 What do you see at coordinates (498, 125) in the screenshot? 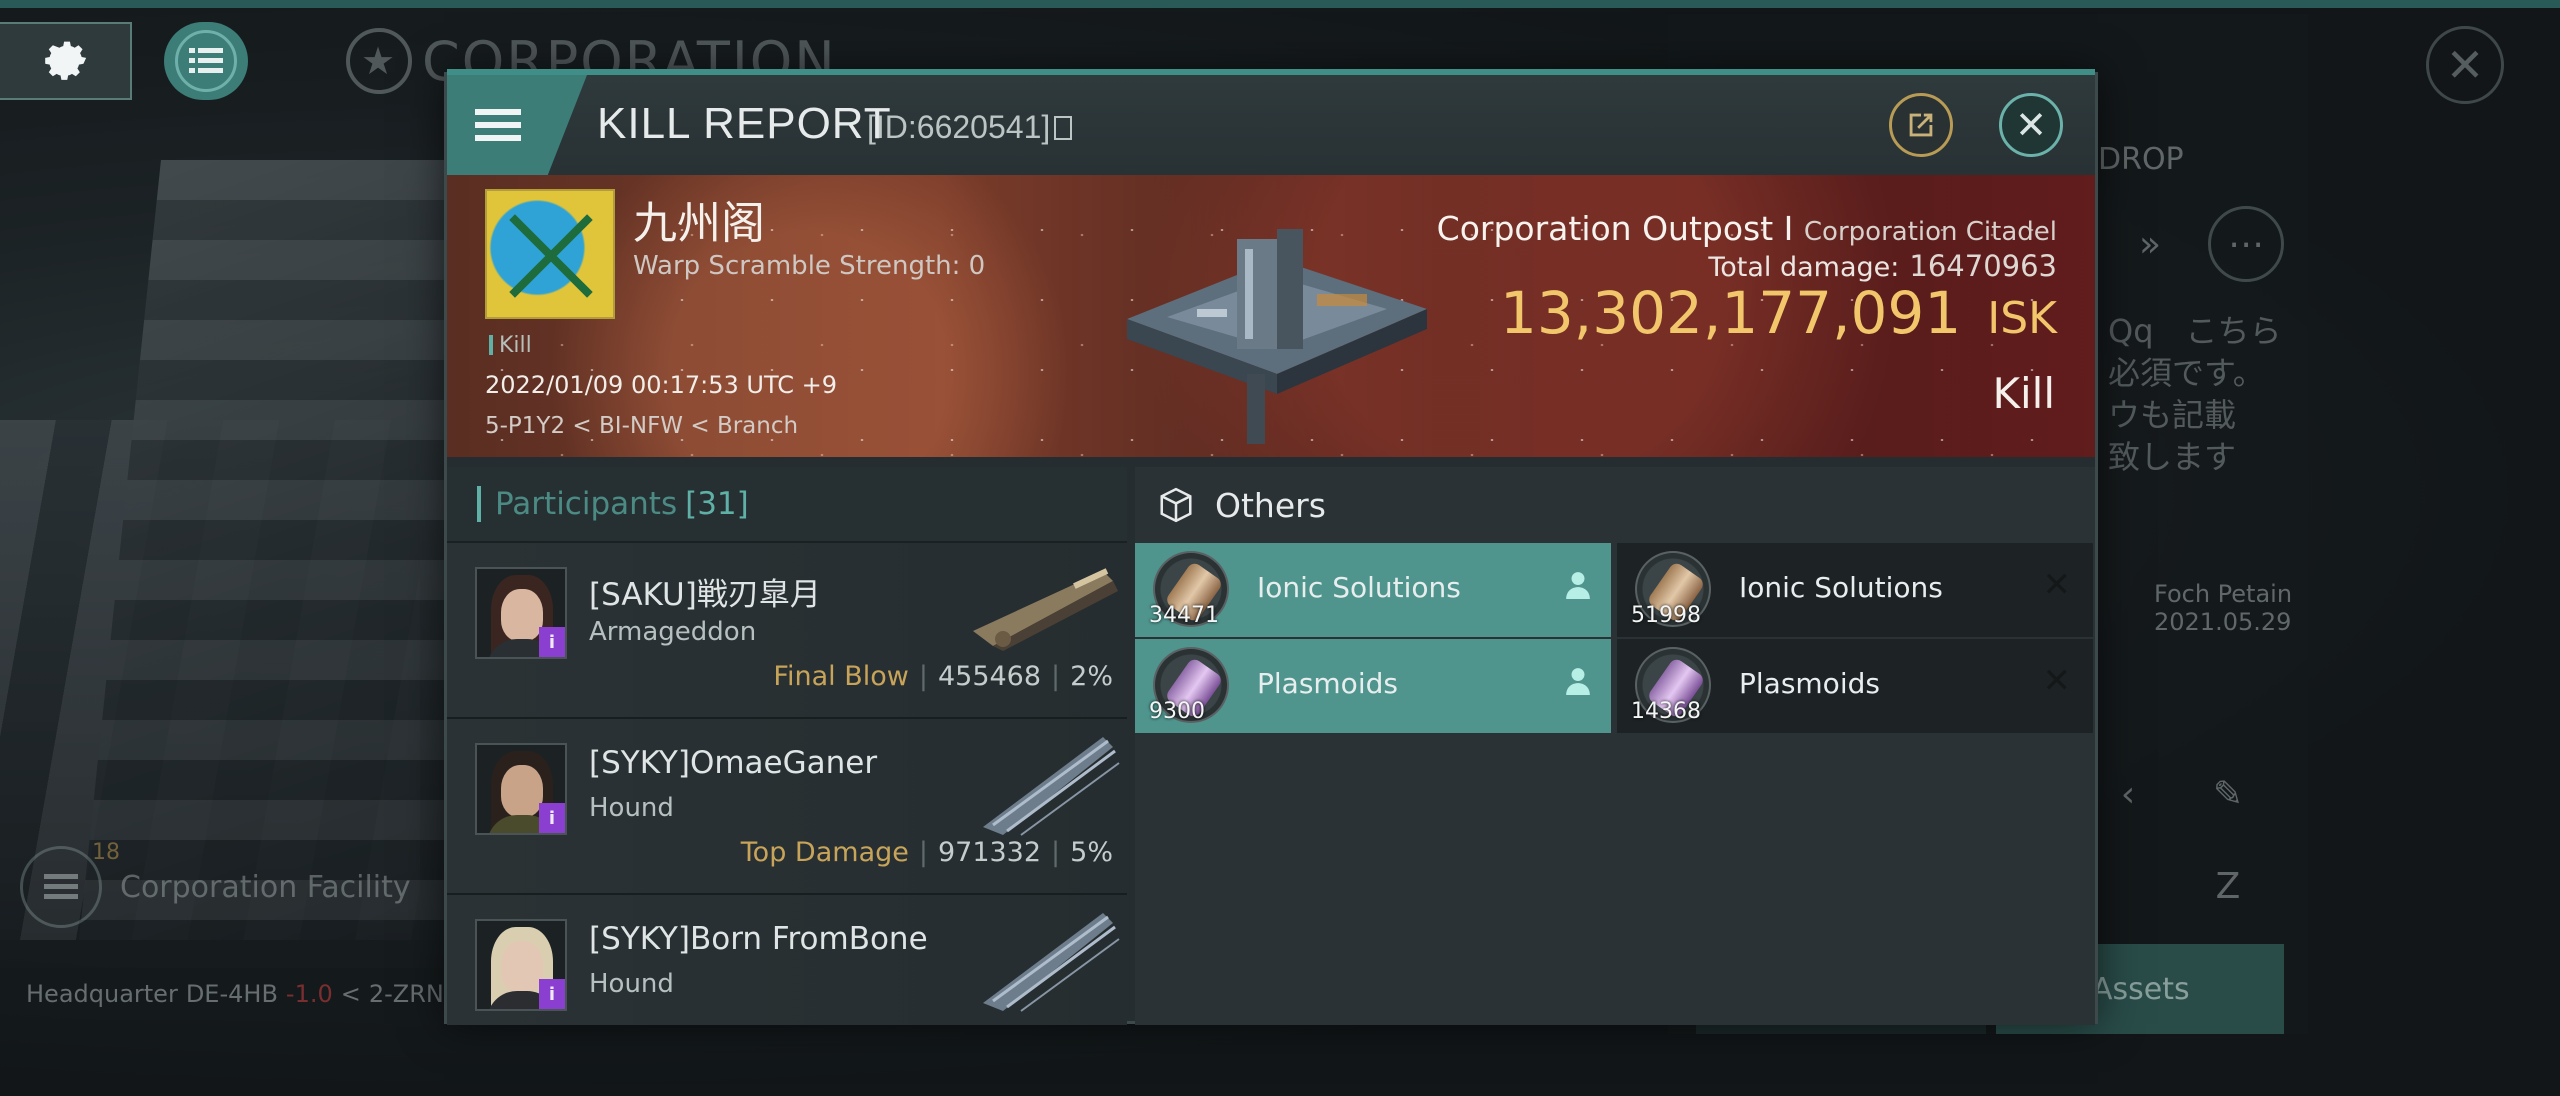
I see `menu-icon` at bounding box center [498, 125].